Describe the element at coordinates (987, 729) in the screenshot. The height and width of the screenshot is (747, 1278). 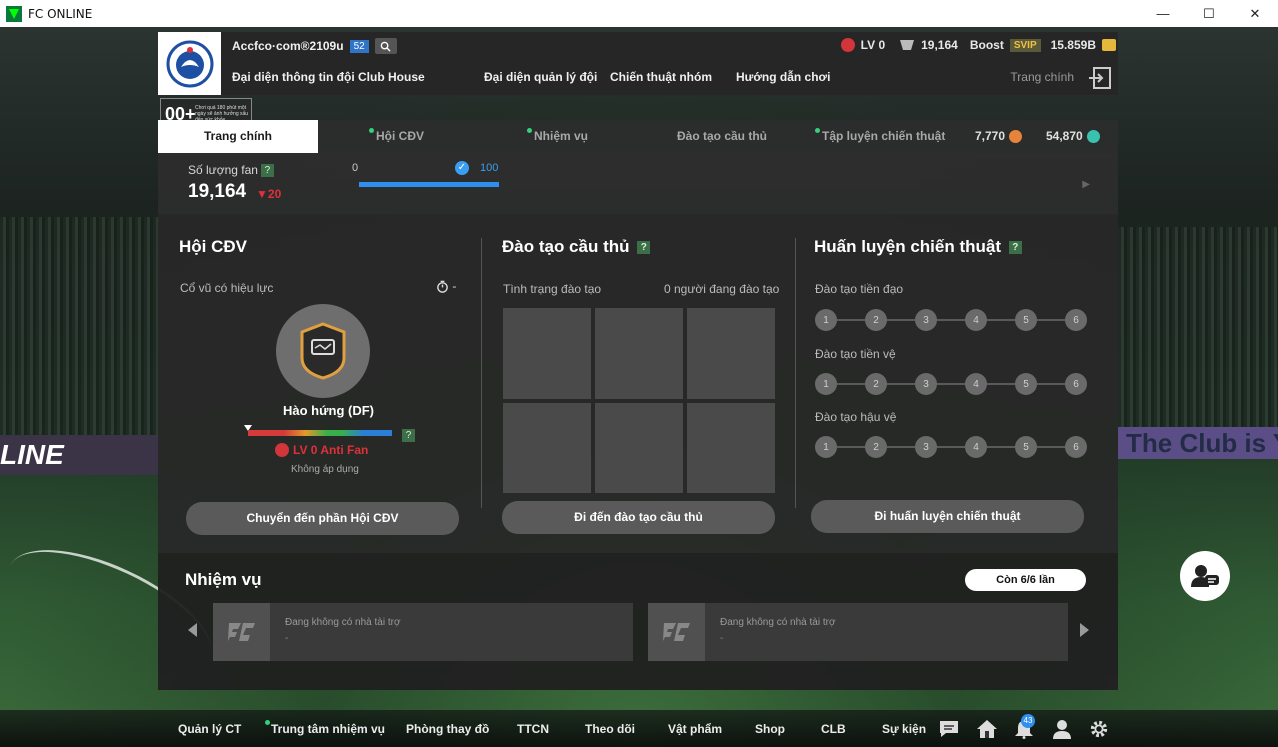
I see `home-icon` at that location.